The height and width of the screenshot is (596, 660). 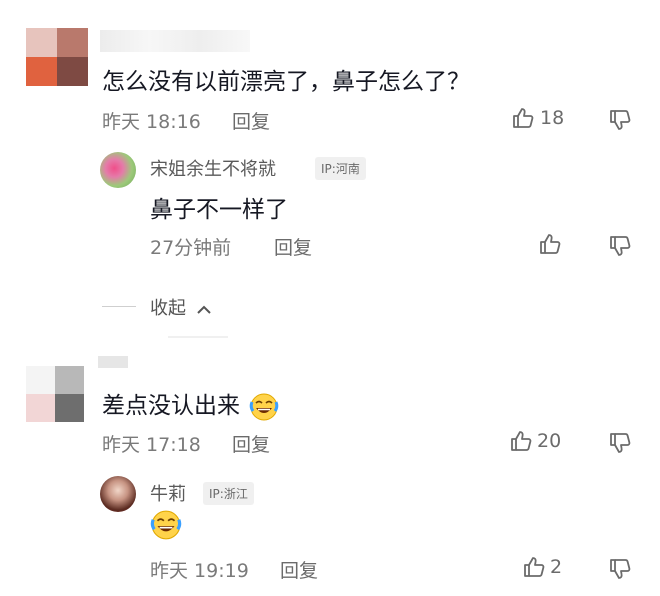 I want to click on comment-text: 差点没认出来, so click(x=190, y=404).